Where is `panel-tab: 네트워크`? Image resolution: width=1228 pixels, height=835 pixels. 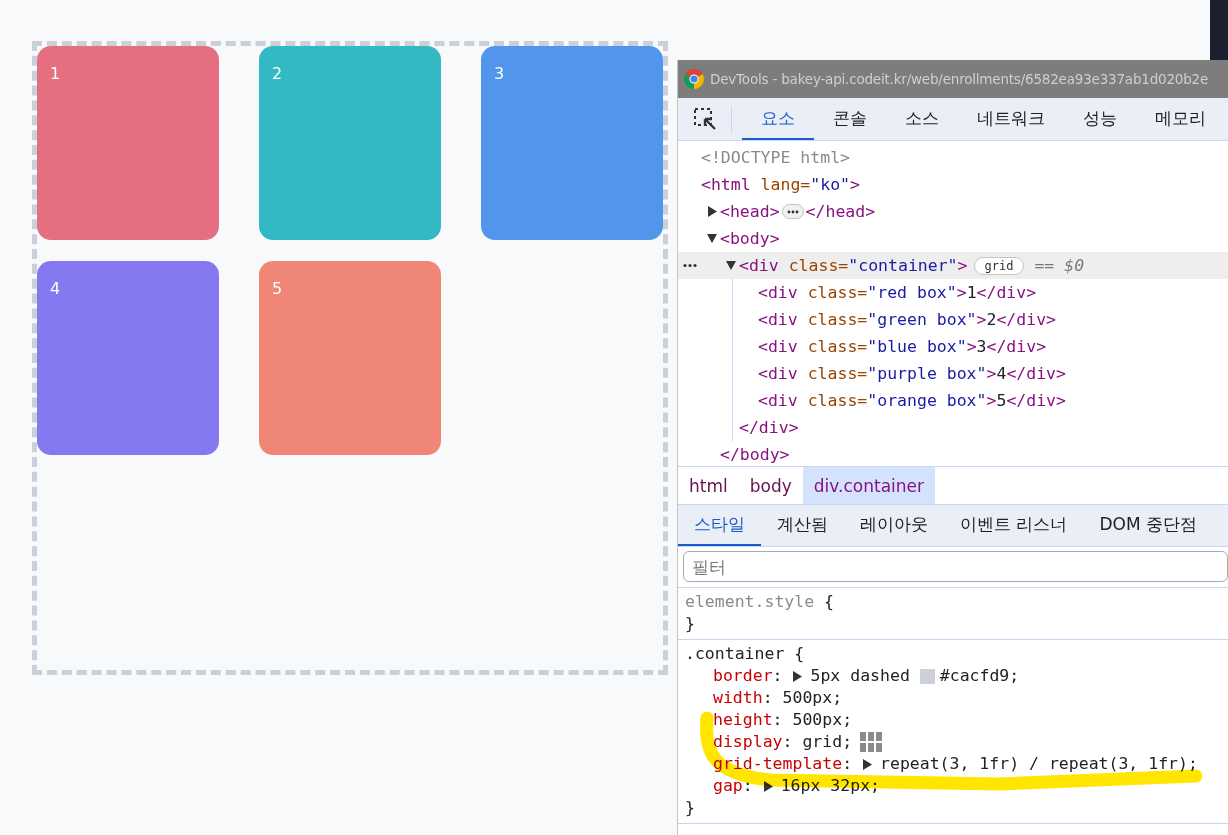 panel-tab: 네트워크 is located at coordinates (1011, 119).